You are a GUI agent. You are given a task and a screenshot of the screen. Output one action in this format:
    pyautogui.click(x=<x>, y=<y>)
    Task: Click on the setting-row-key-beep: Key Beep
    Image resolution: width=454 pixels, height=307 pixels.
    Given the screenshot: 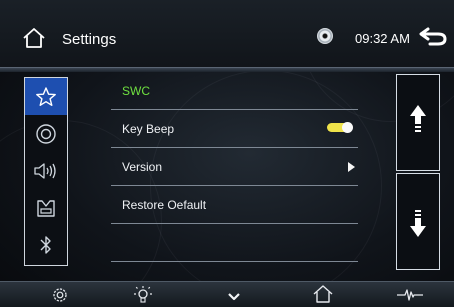 What is the action you would take?
    pyautogui.click(x=234, y=129)
    